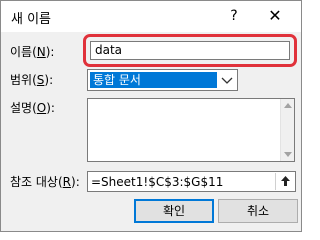 The height and width of the screenshot is (240, 320). What do you see at coordinates (227, 80) in the screenshot?
I see `chevron-down-icon` at bounding box center [227, 80].